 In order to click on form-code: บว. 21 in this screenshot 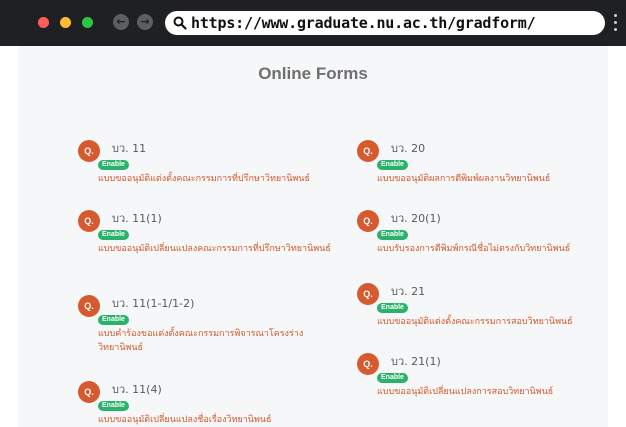, I will do `click(408, 291)`.